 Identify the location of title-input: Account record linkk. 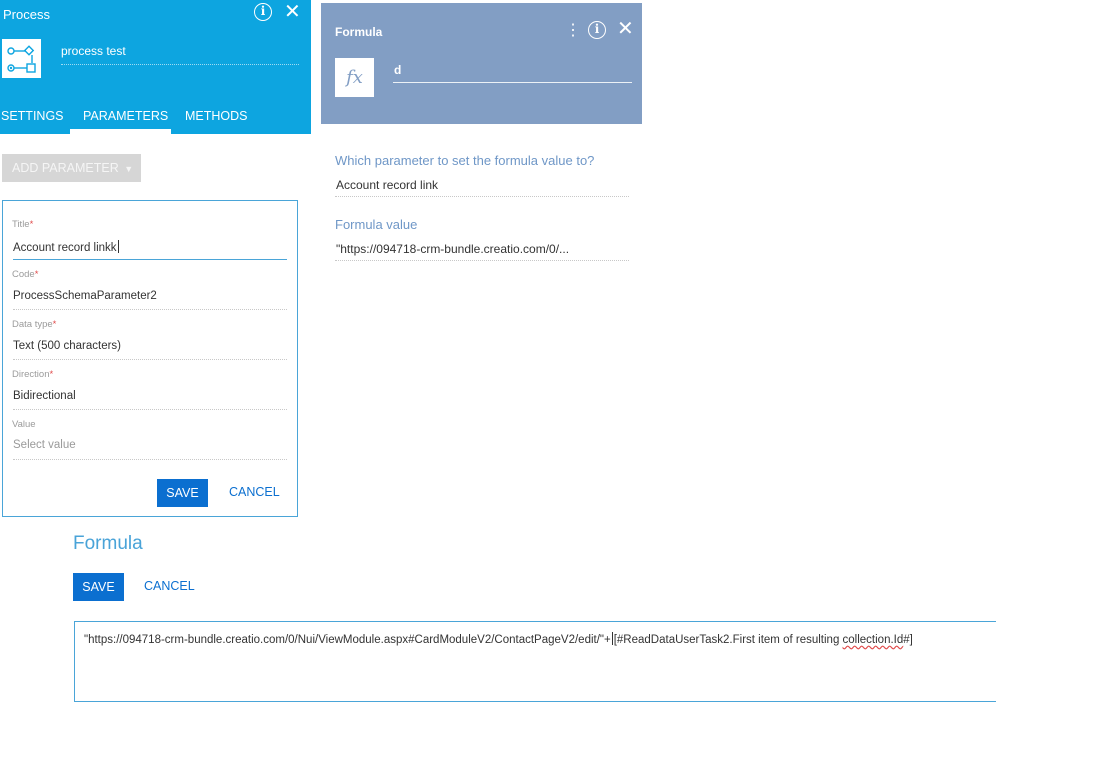
(66, 247).